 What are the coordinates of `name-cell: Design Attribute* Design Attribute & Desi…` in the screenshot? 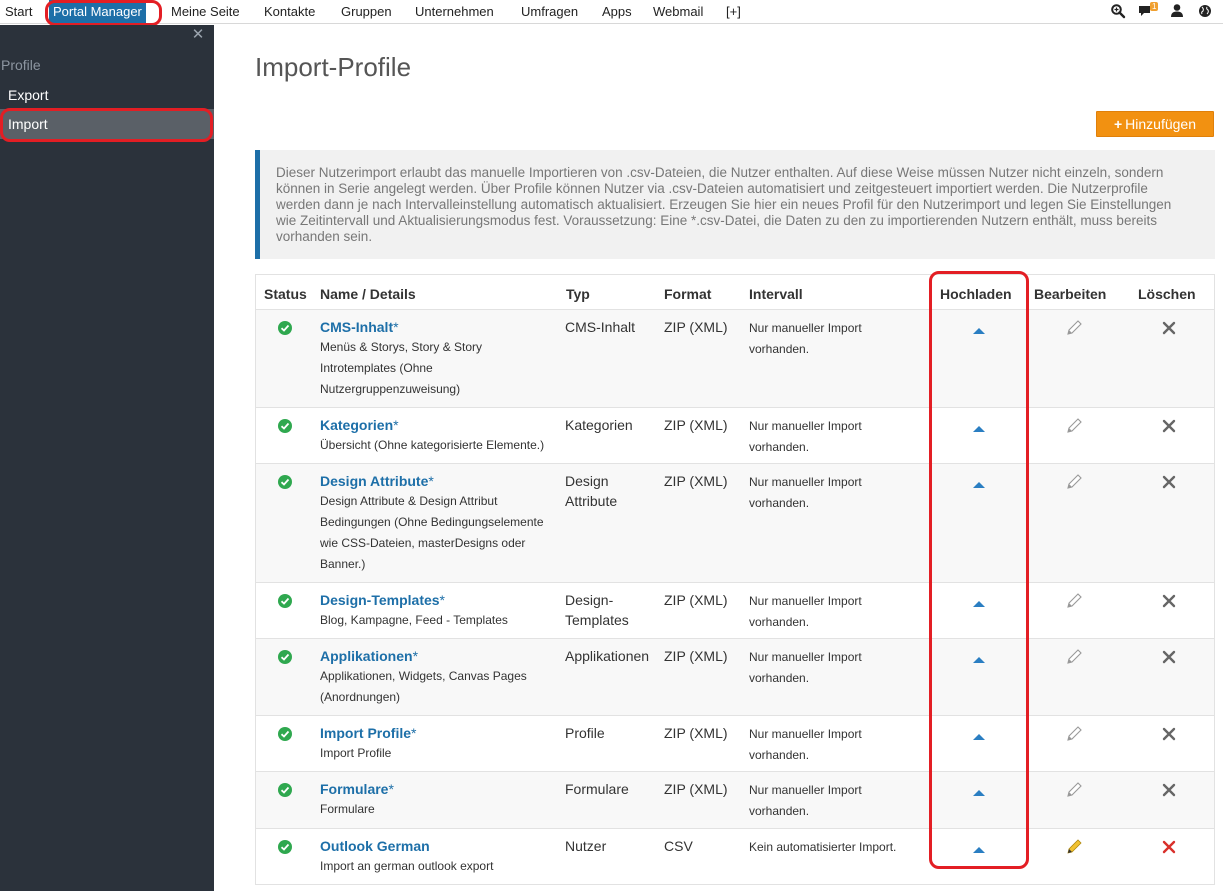 It's located at (437, 523).